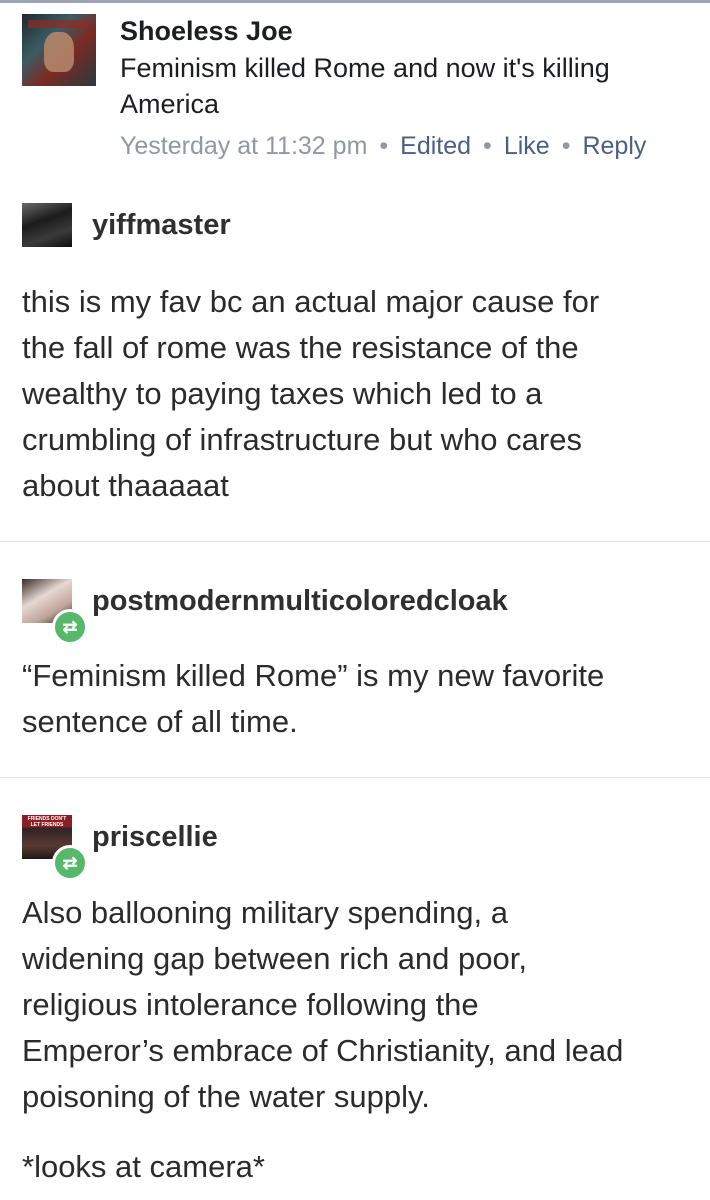 Image resolution: width=710 pixels, height=1200 pixels. Describe the element at coordinates (274, 958) in the screenshot. I see `post-line: widening gap between rich and poor,` at that location.